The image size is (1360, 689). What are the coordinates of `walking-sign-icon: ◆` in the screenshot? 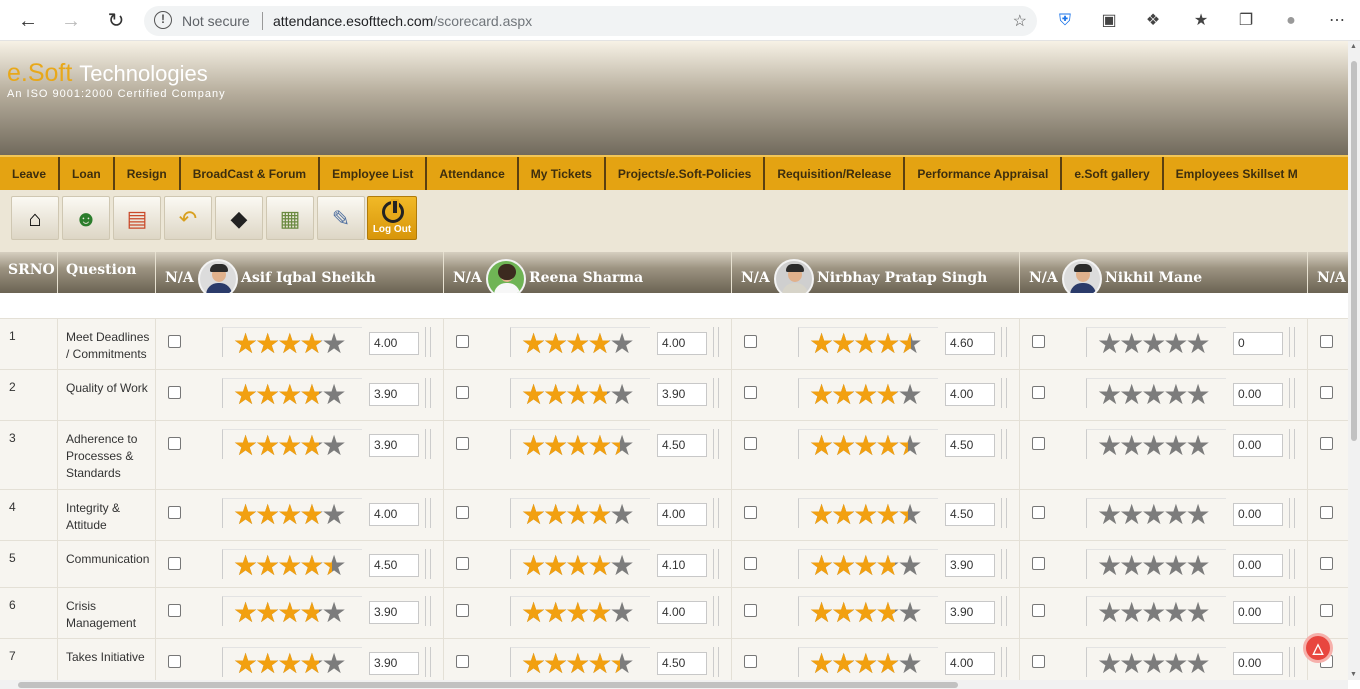 It's located at (239, 218).